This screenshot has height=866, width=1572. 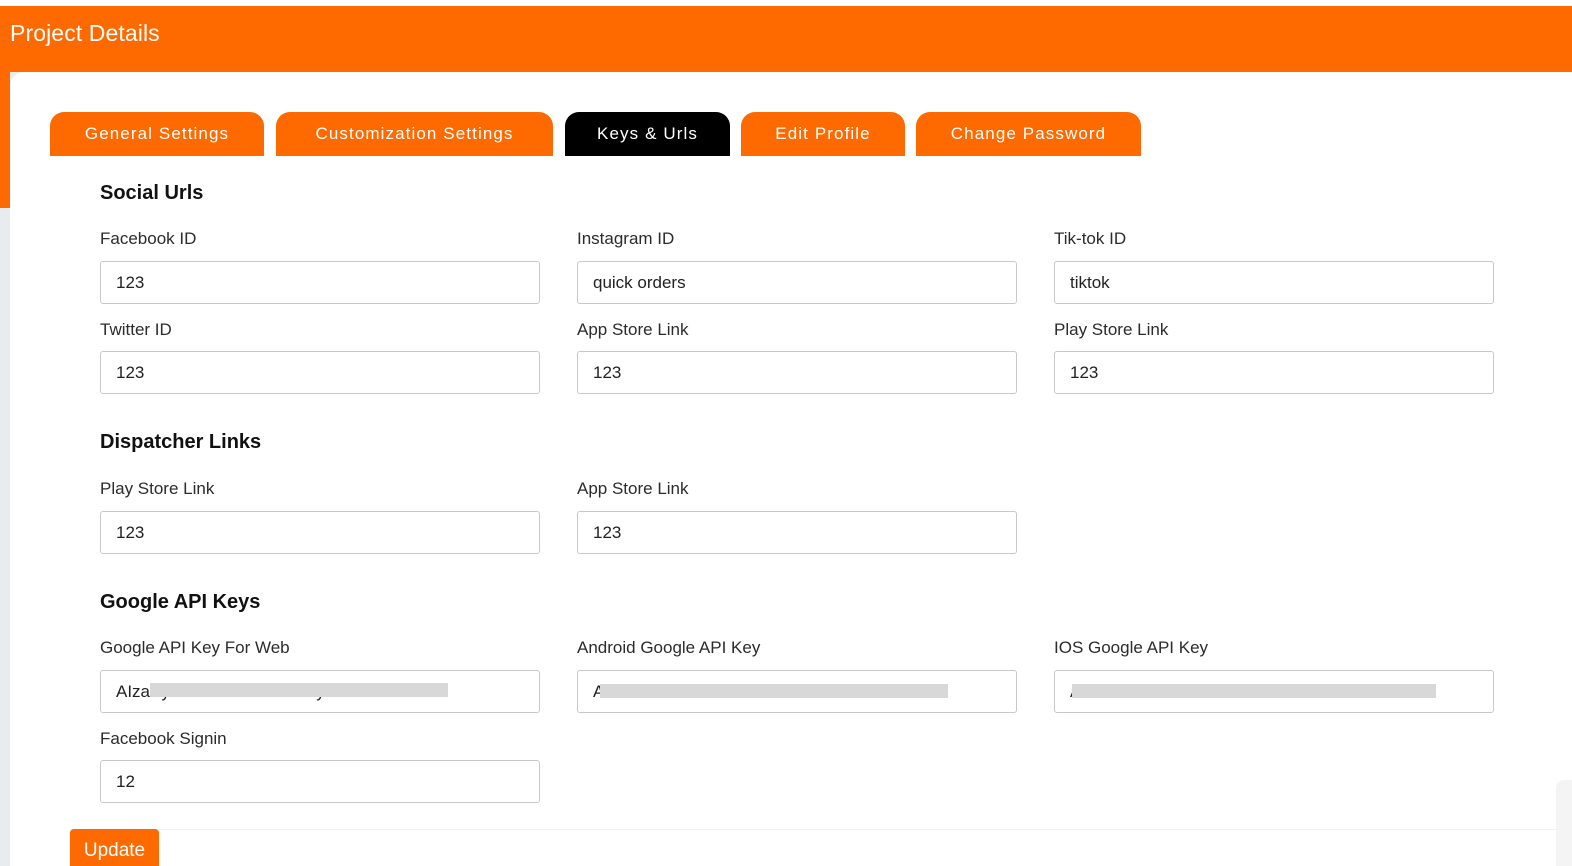 I want to click on left-accent, so click(x=5, y=140).